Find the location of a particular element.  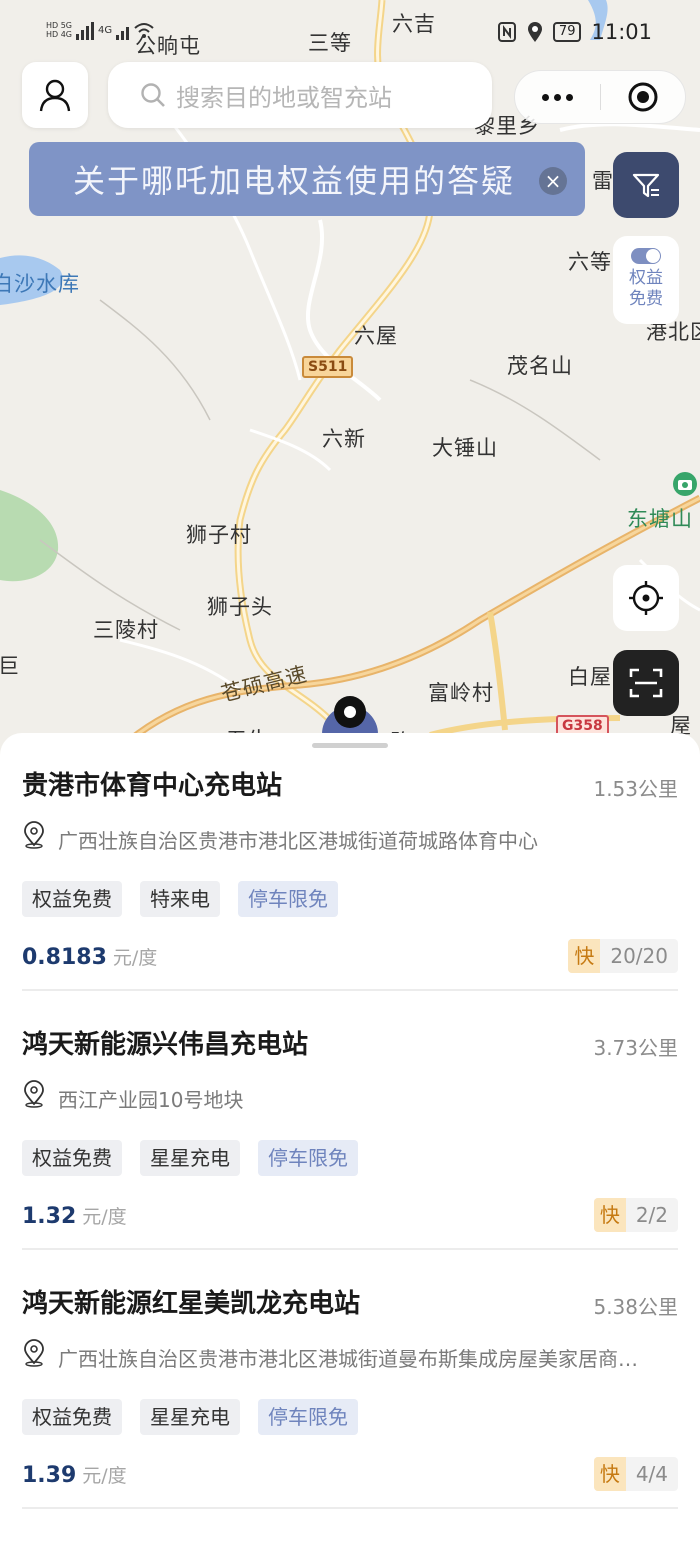

station-name: 贵港市体育中心充电站 is located at coordinates (152, 786).